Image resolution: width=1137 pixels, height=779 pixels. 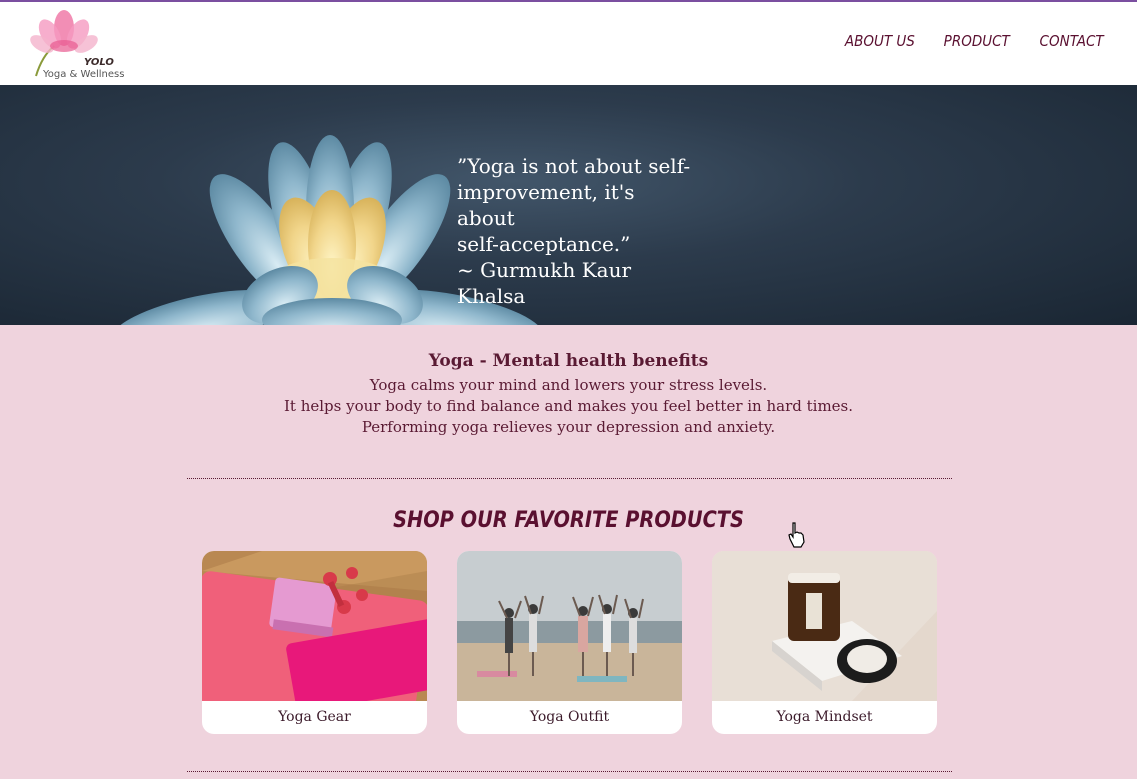 What do you see at coordinates (84, 74) in the screenshot?
I see `logo-tagline: Yoga & Wellness` at bounding box center [84, 74].